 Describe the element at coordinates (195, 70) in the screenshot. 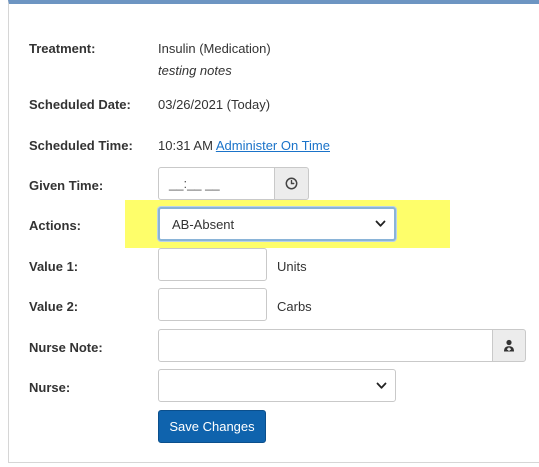

I see `treatment-notes: testing notes` at that location.